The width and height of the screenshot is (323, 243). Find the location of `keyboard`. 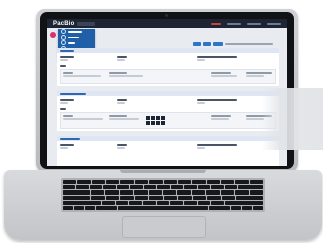

keyboard is located at coordinates (163, 195).